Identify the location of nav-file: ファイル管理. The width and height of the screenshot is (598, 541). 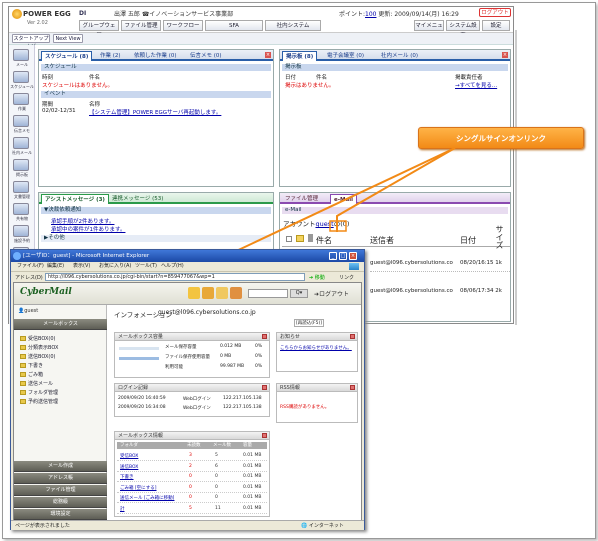
(60, 490).